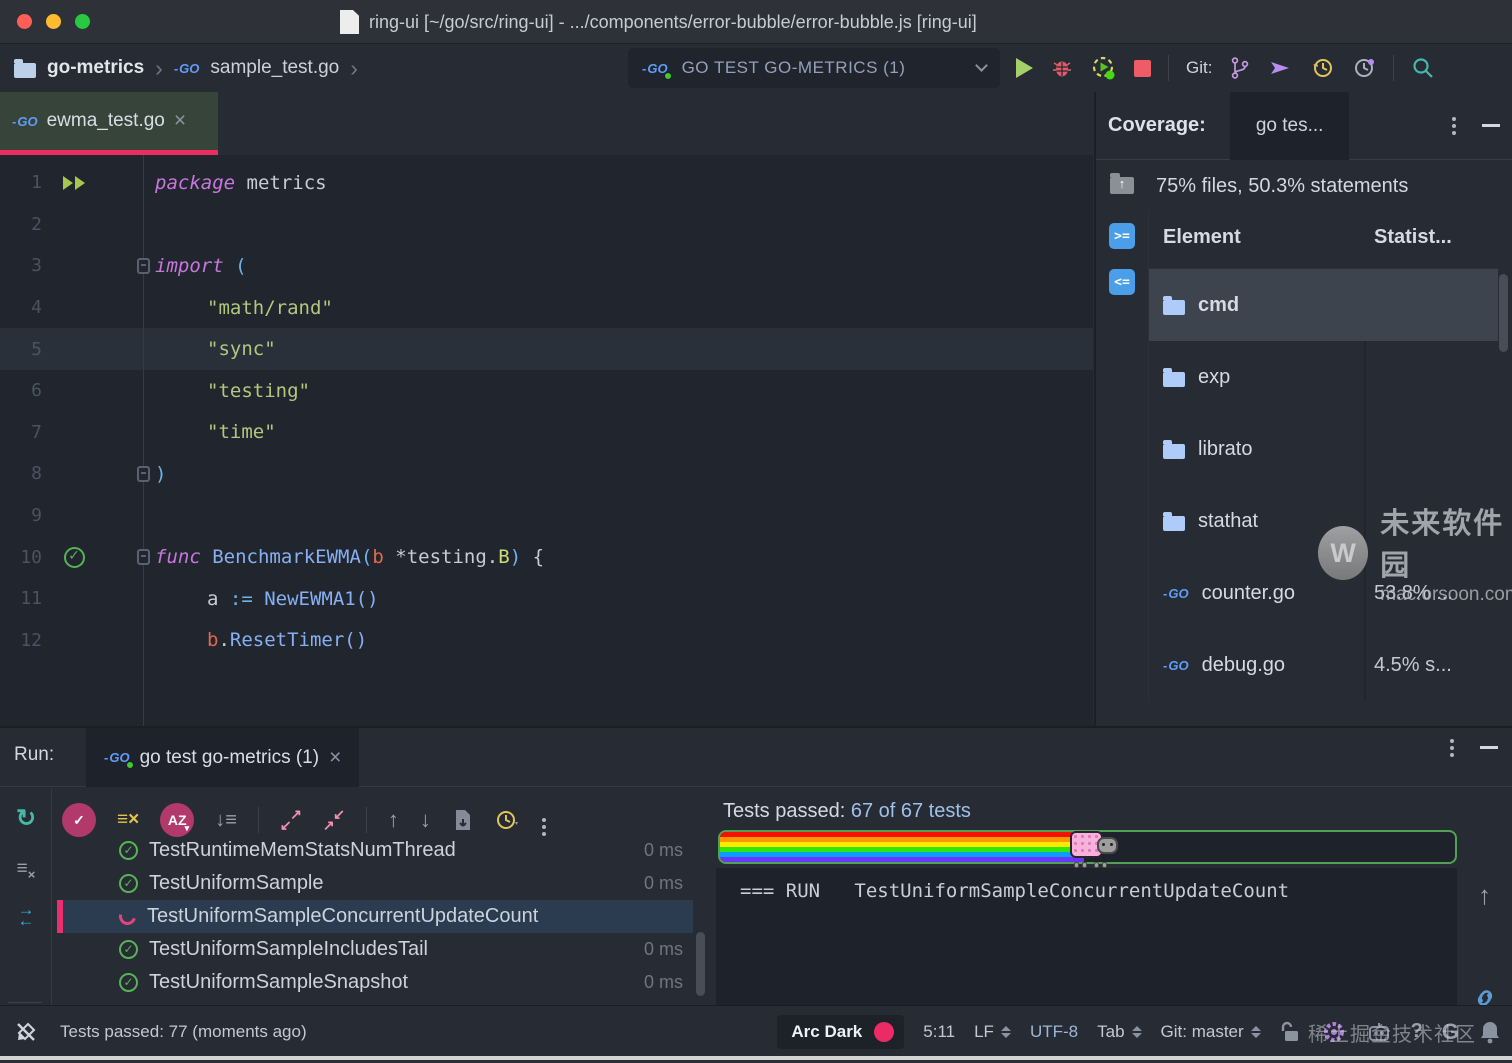 Image resolution: width=1512 pixels, height=1063 pixels. I want to click on notification-bell-icon, so click(1490, 1032).